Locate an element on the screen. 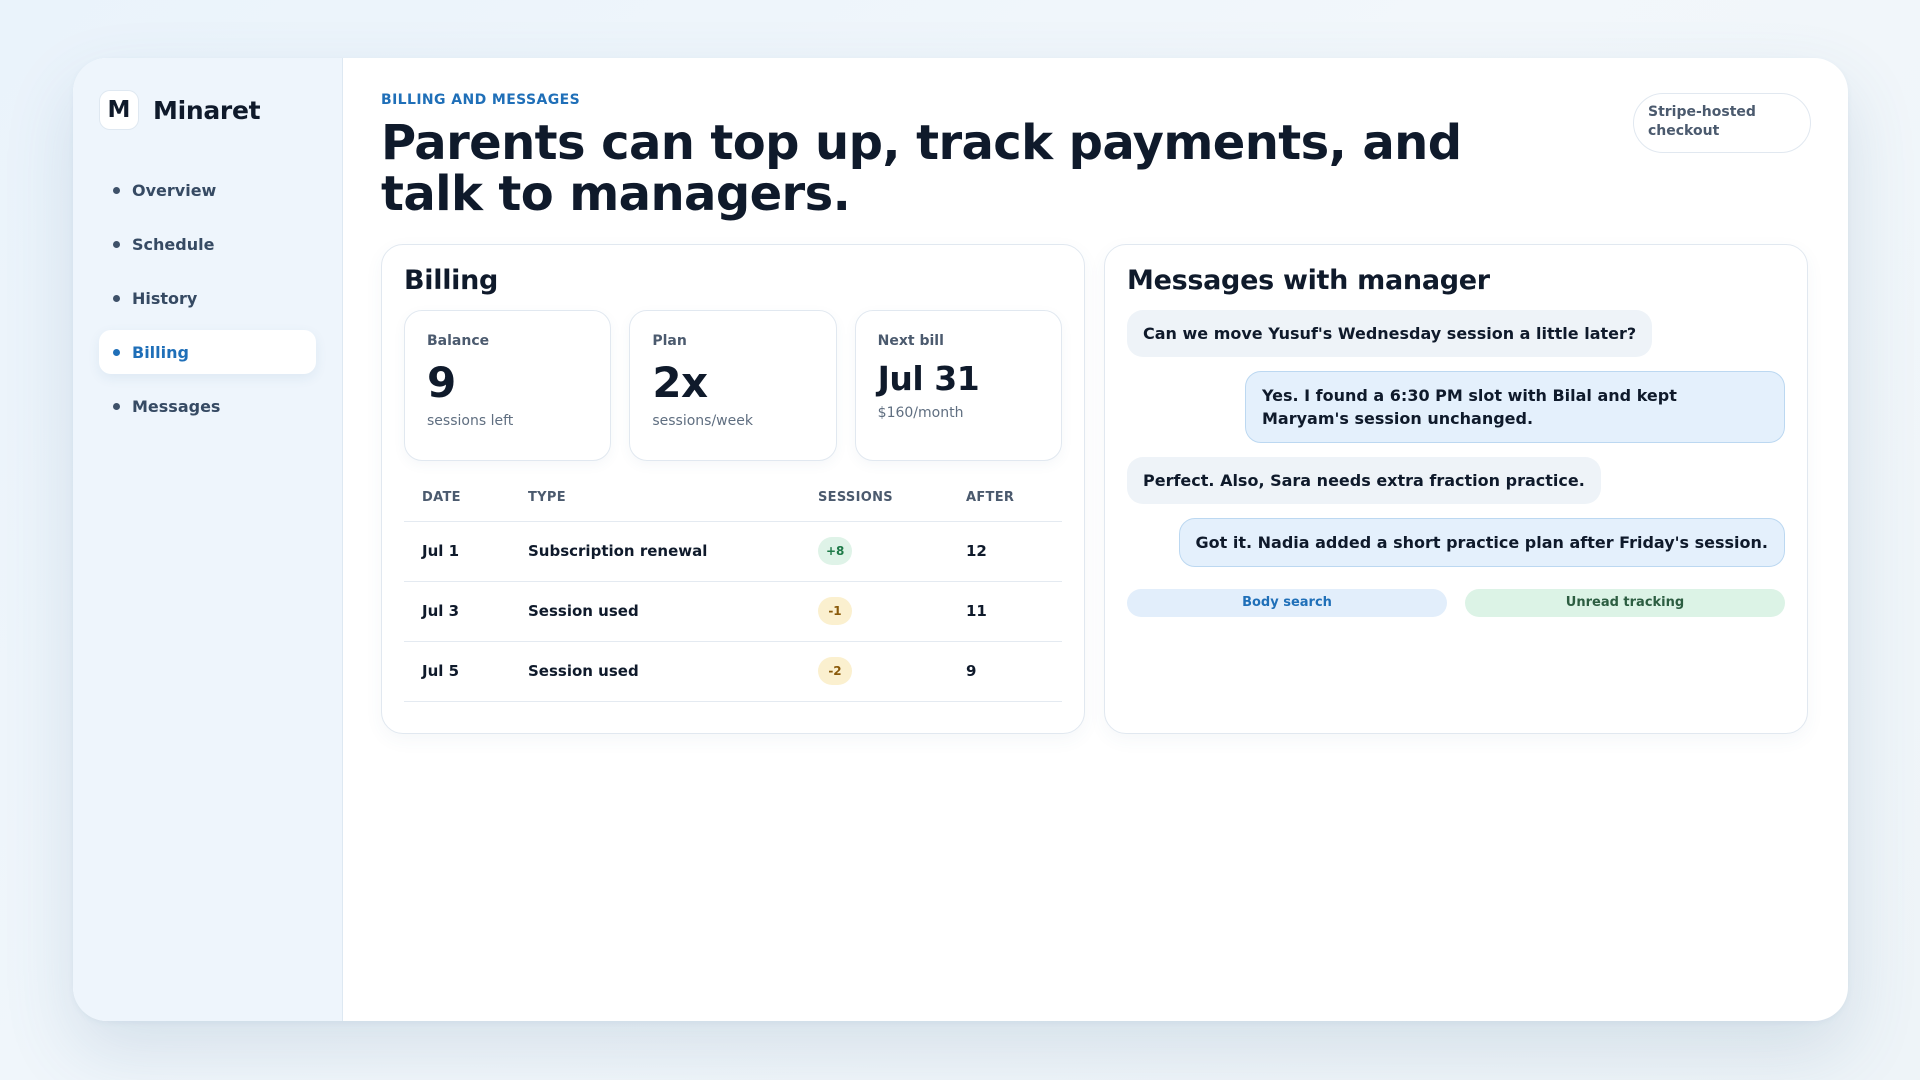  stat-label: Balance is located at coordinates (458, 341).